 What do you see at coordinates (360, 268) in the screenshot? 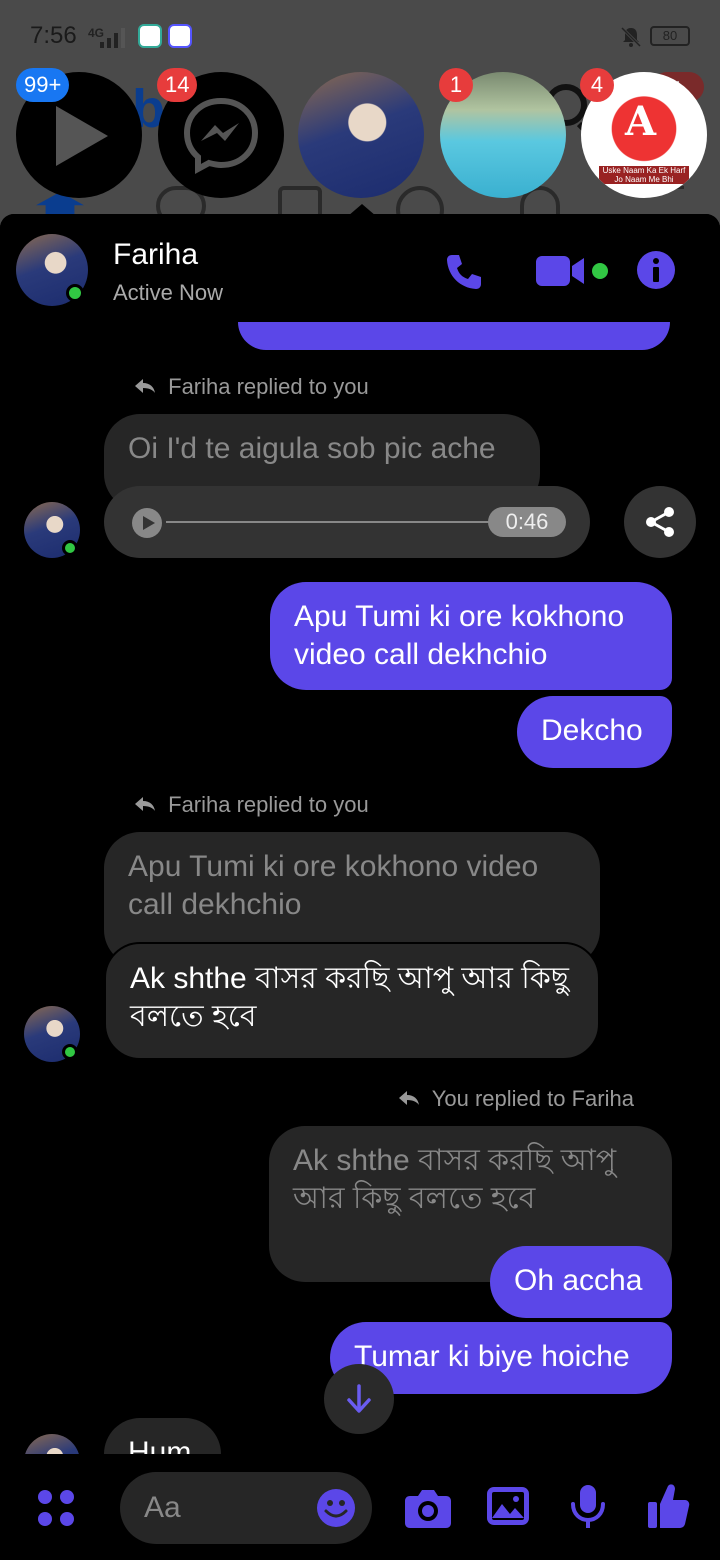
I see `chat-header: Fariha Active Now` at bounding box center [360, 268].